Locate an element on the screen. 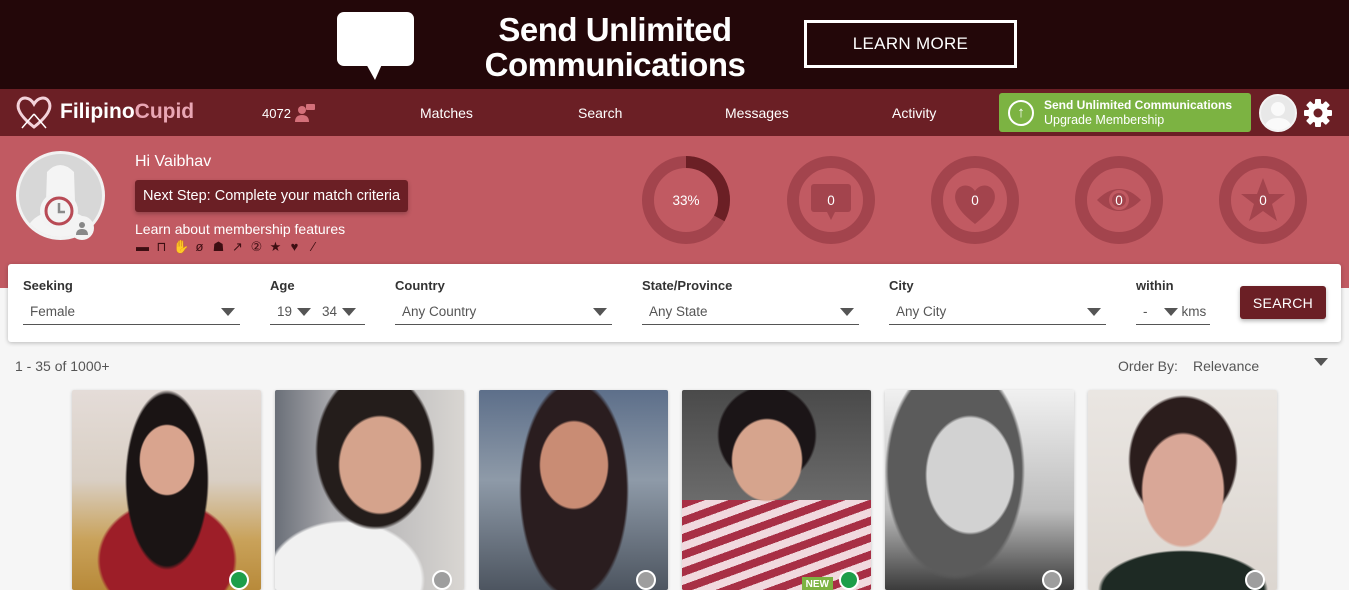 Image resolution: width=1349 pixels, height=590 pixels. state-field: State/Province Any State is located at coordinates (750, 301).